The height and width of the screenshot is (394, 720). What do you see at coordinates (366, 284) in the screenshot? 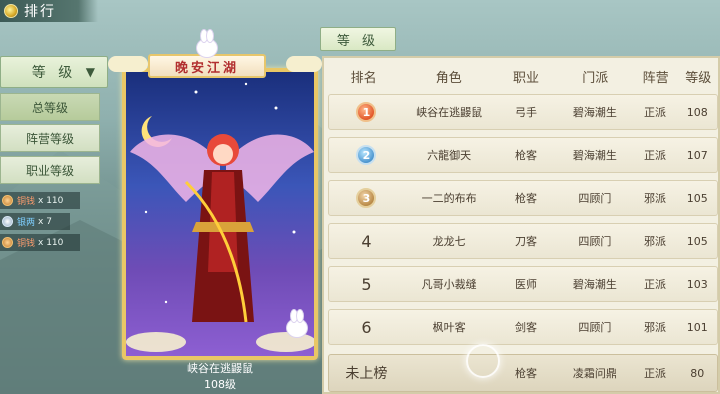
I see `row-rank: 5` at bounding box center [366, 284].